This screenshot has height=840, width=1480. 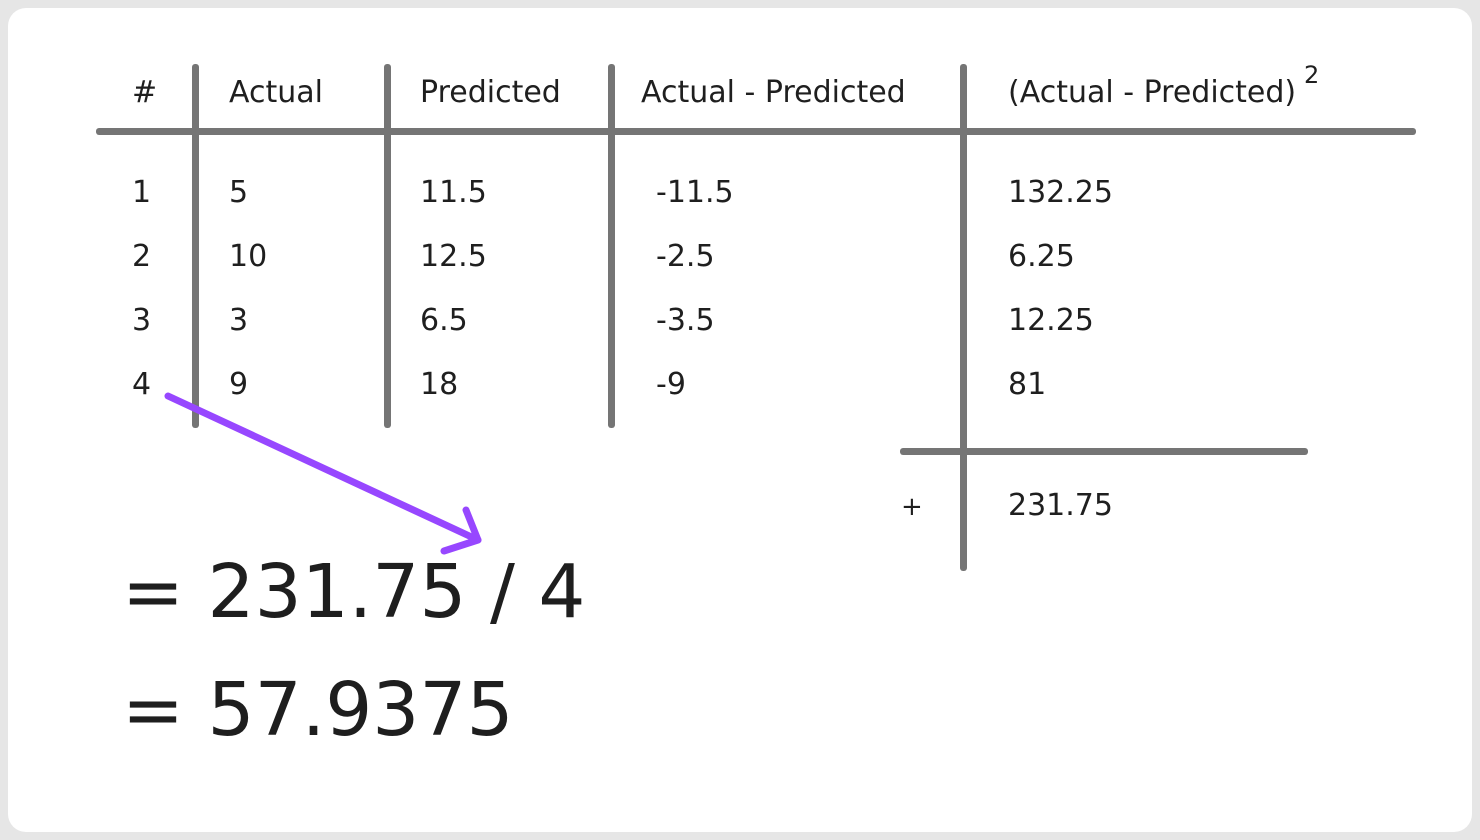 What do you see at coordinates (453, 192) in the screenshot?
I see `row-1-predicted: 11.5` at bounding box center [453, 192].